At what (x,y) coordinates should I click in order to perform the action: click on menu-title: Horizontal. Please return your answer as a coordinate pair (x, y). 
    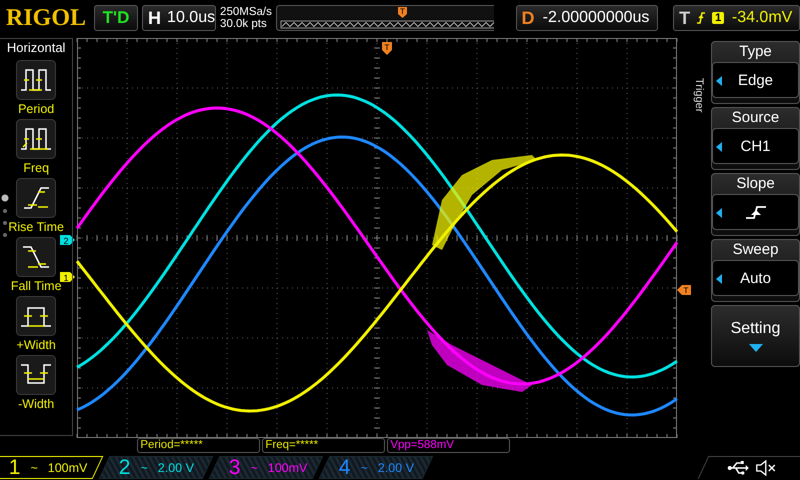
    Looking at the image, I should click on (36, 47).